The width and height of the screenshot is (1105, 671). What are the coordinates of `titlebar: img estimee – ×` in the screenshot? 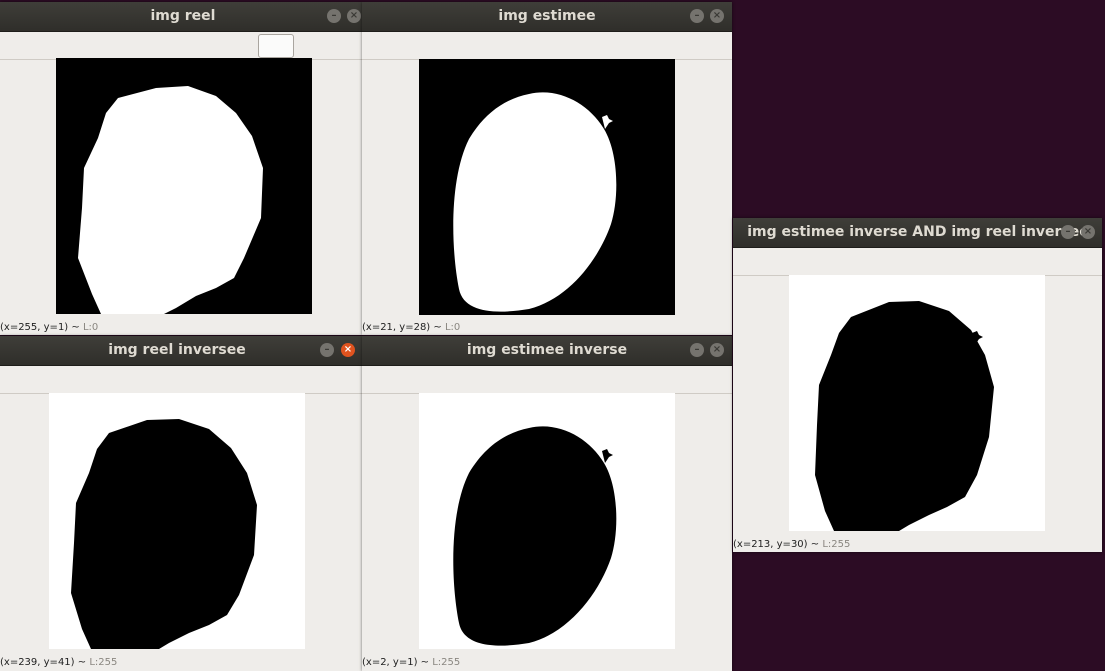 It's located at (547, 17).